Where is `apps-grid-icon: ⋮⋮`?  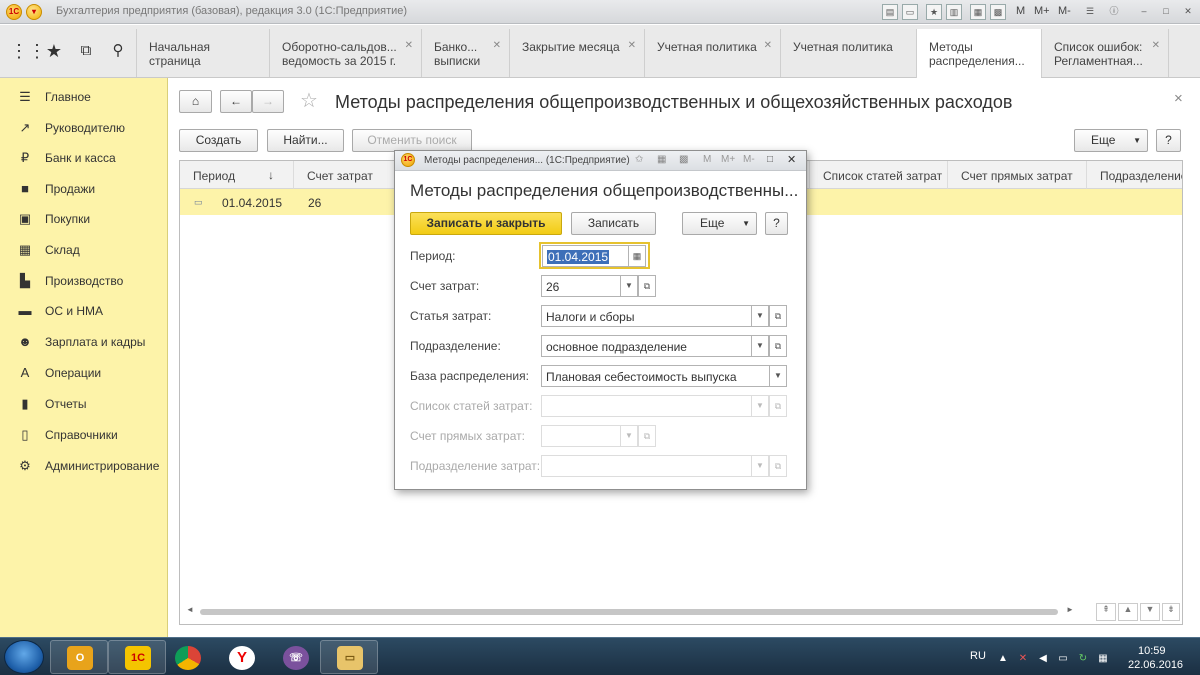
apps-grid-icon: ⋮⋮ is located at coordinates (28, 51).